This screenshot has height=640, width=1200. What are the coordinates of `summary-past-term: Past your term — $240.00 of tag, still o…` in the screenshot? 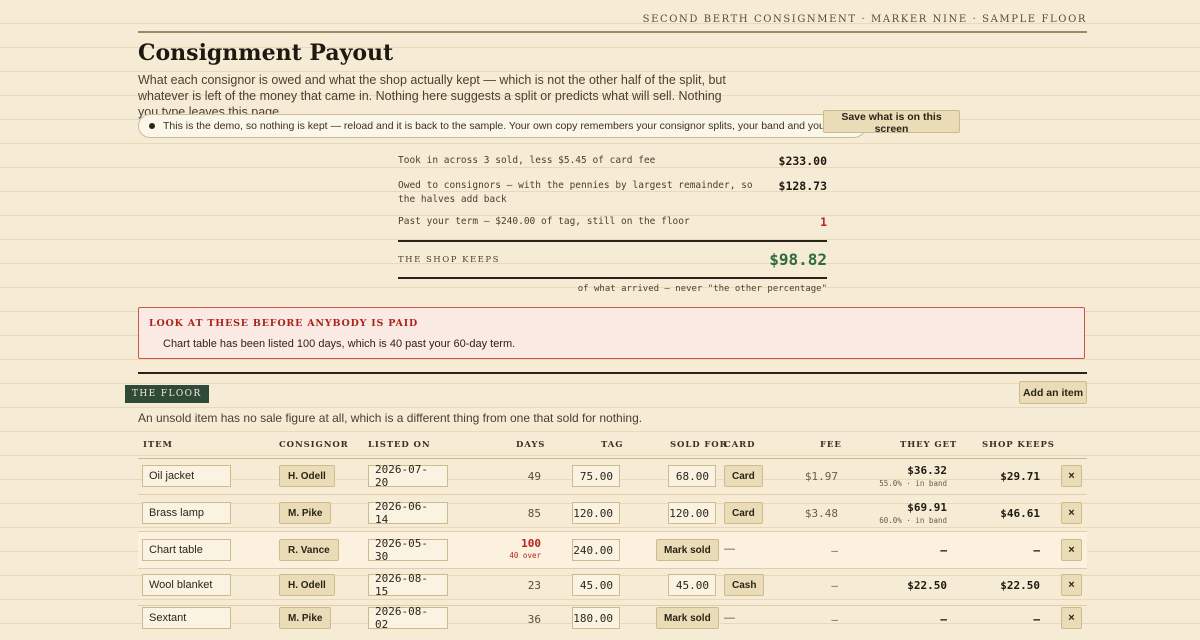 It's located at (612, 222).